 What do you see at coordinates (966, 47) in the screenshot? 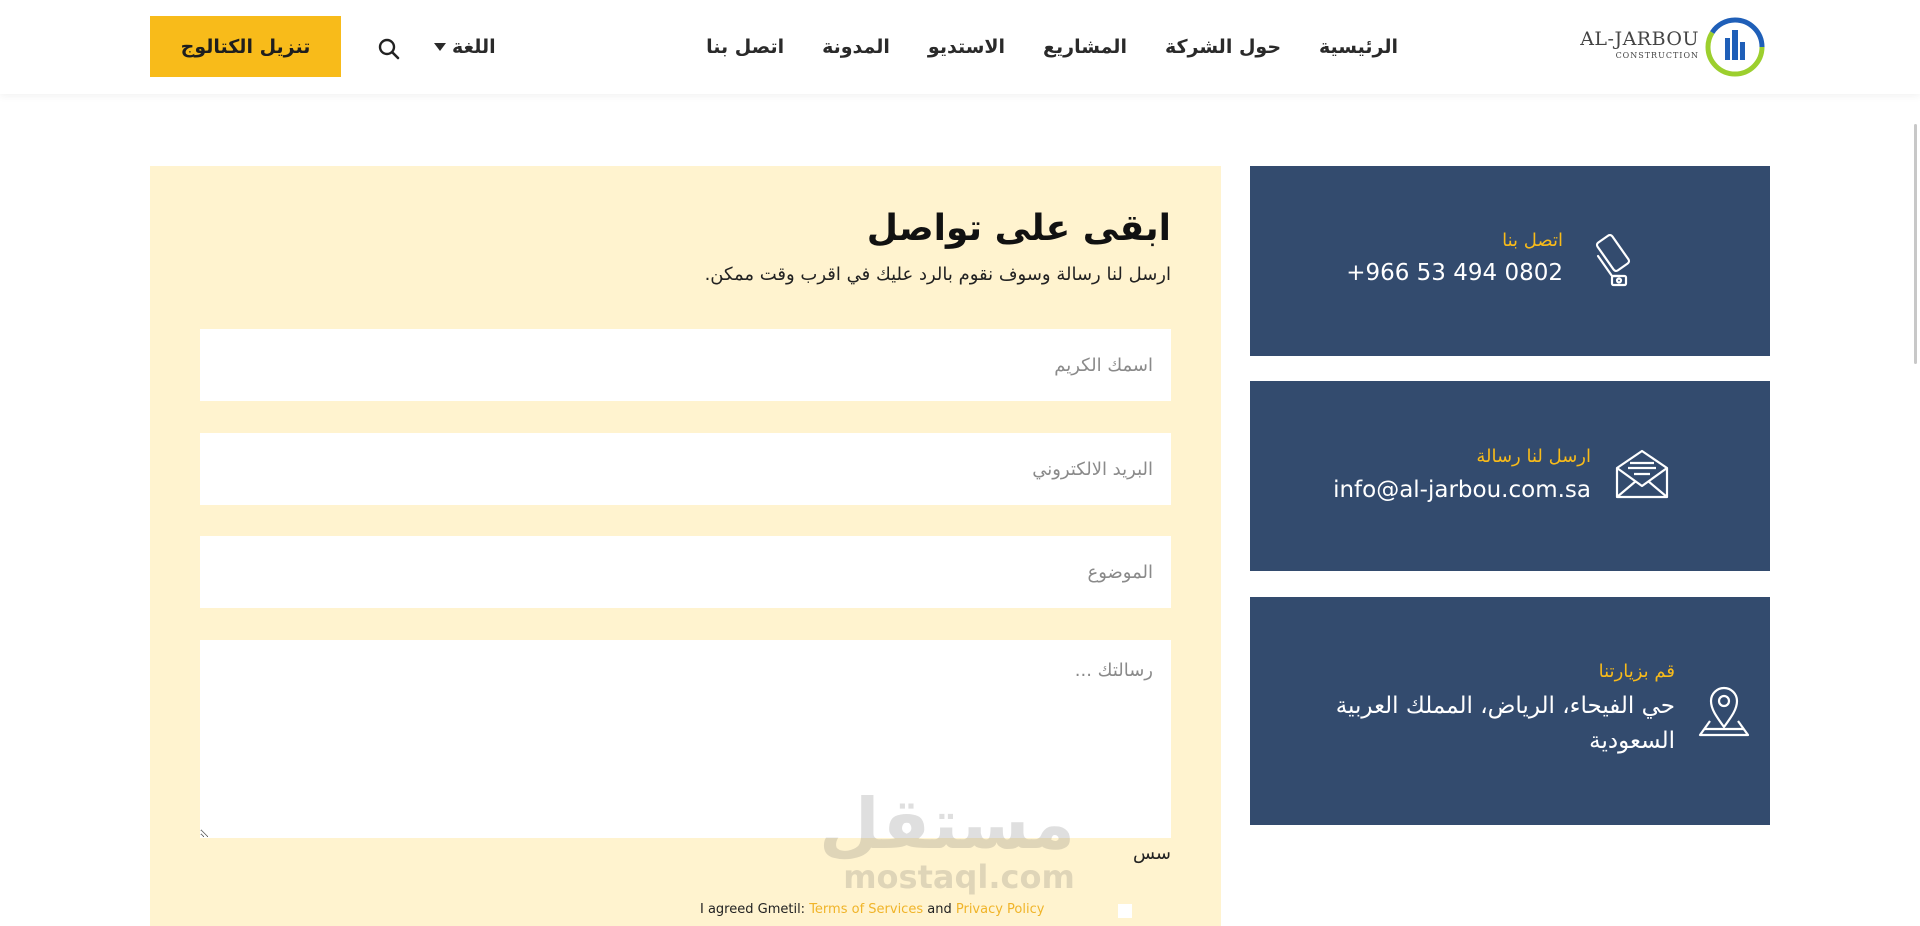
I see `nav-studio: الاستديو` at bounding box center [966, 47].